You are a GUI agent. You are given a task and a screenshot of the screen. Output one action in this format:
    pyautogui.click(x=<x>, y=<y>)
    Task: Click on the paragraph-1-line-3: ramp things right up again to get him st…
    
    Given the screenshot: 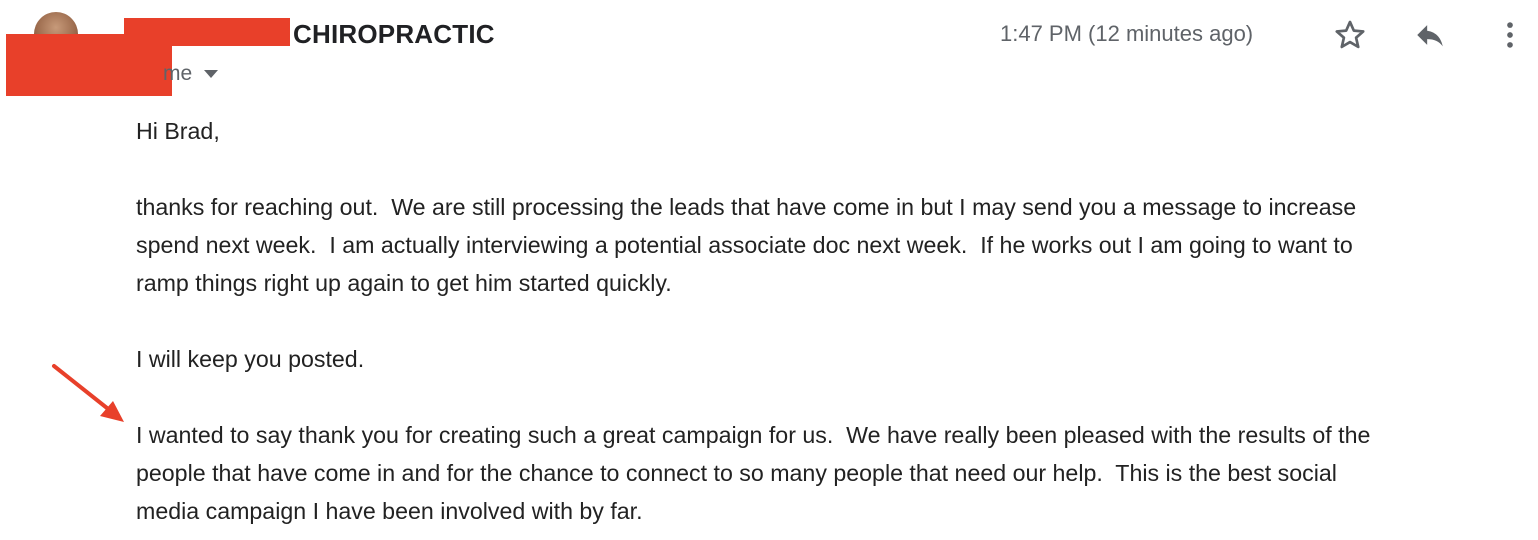 What is the action you would take?
    pyautogui.click(x=404, y=283)
    